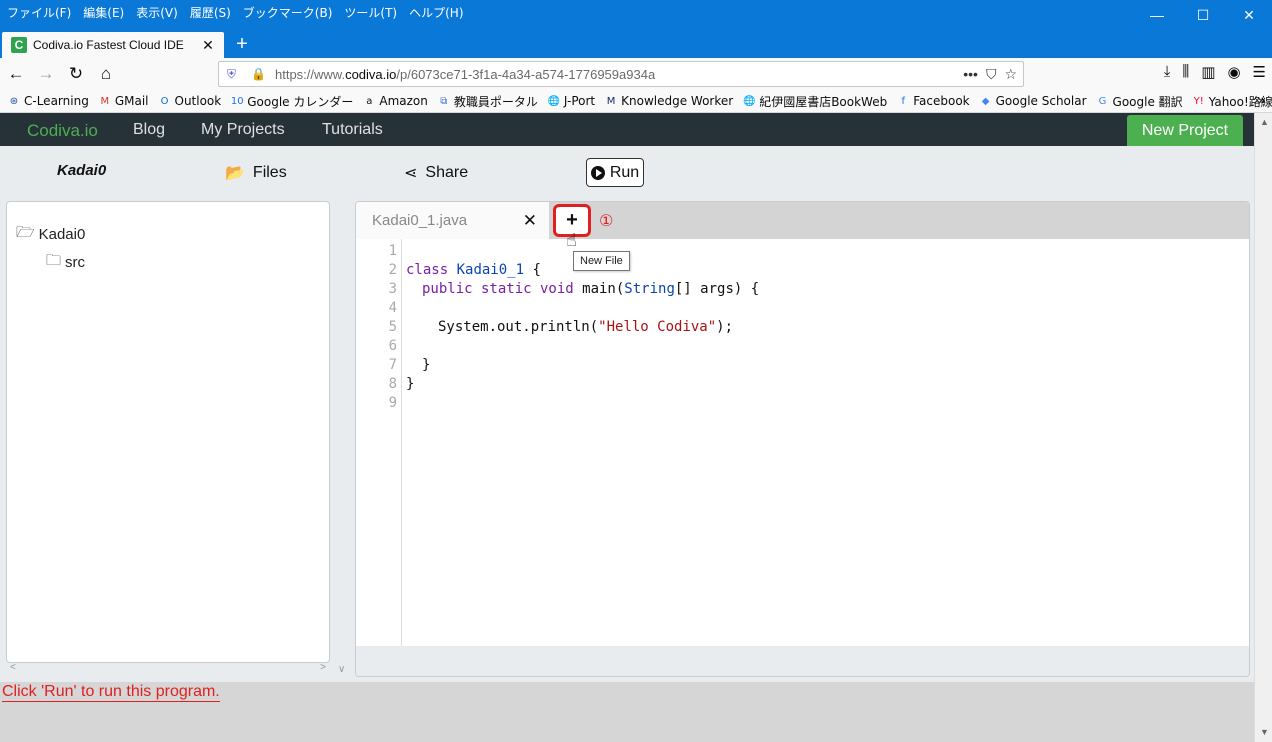 The image size is (1272, 742). What do you see at coordinates (615, 172) in the screenshot?
I see `run-button: Run` at bounding box center [615, 172].